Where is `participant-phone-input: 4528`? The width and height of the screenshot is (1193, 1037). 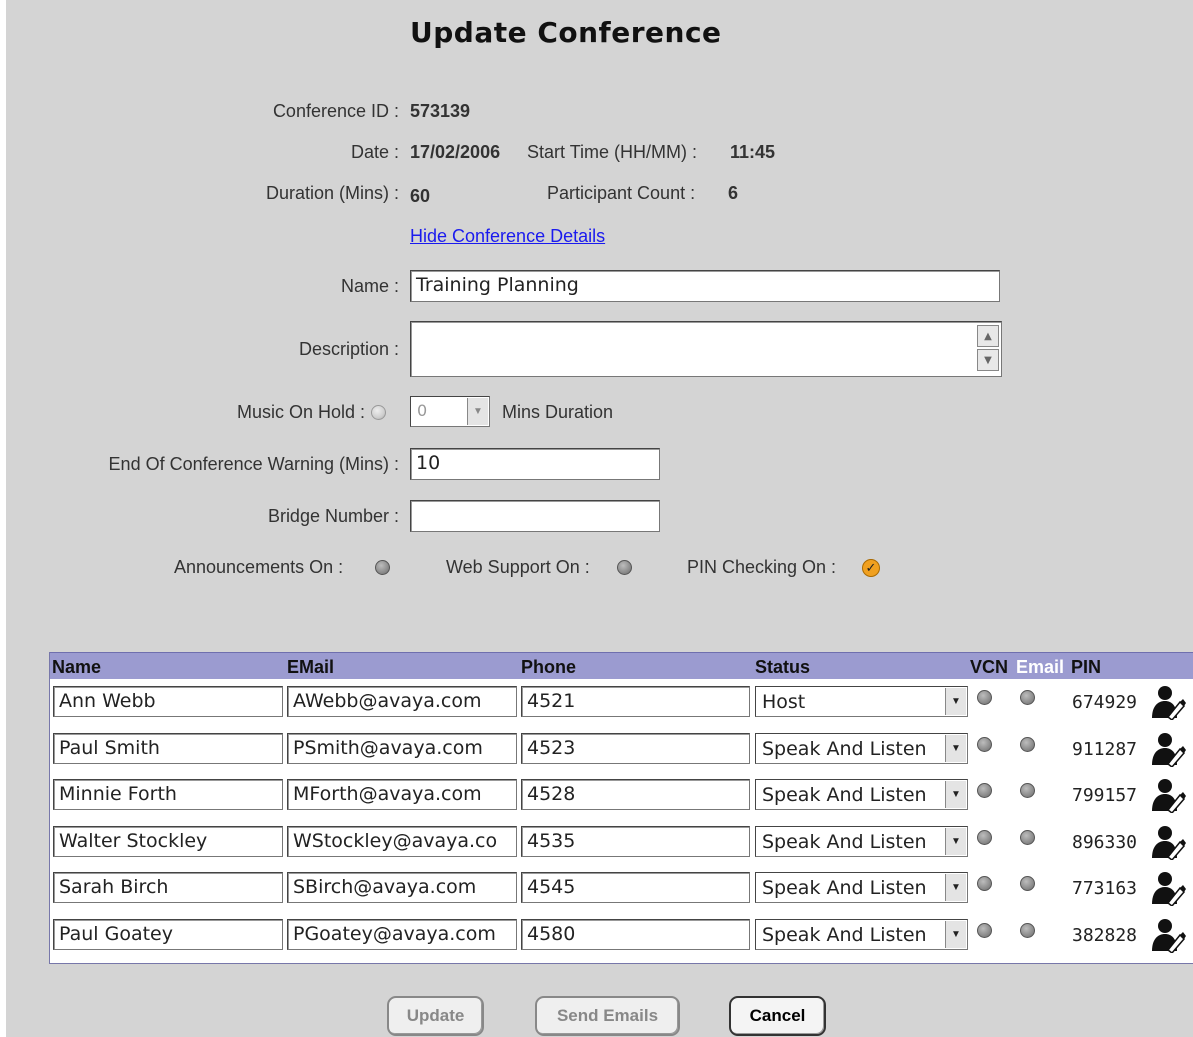 participant-phone-input: 4528 is located at coordinates (635, 794).